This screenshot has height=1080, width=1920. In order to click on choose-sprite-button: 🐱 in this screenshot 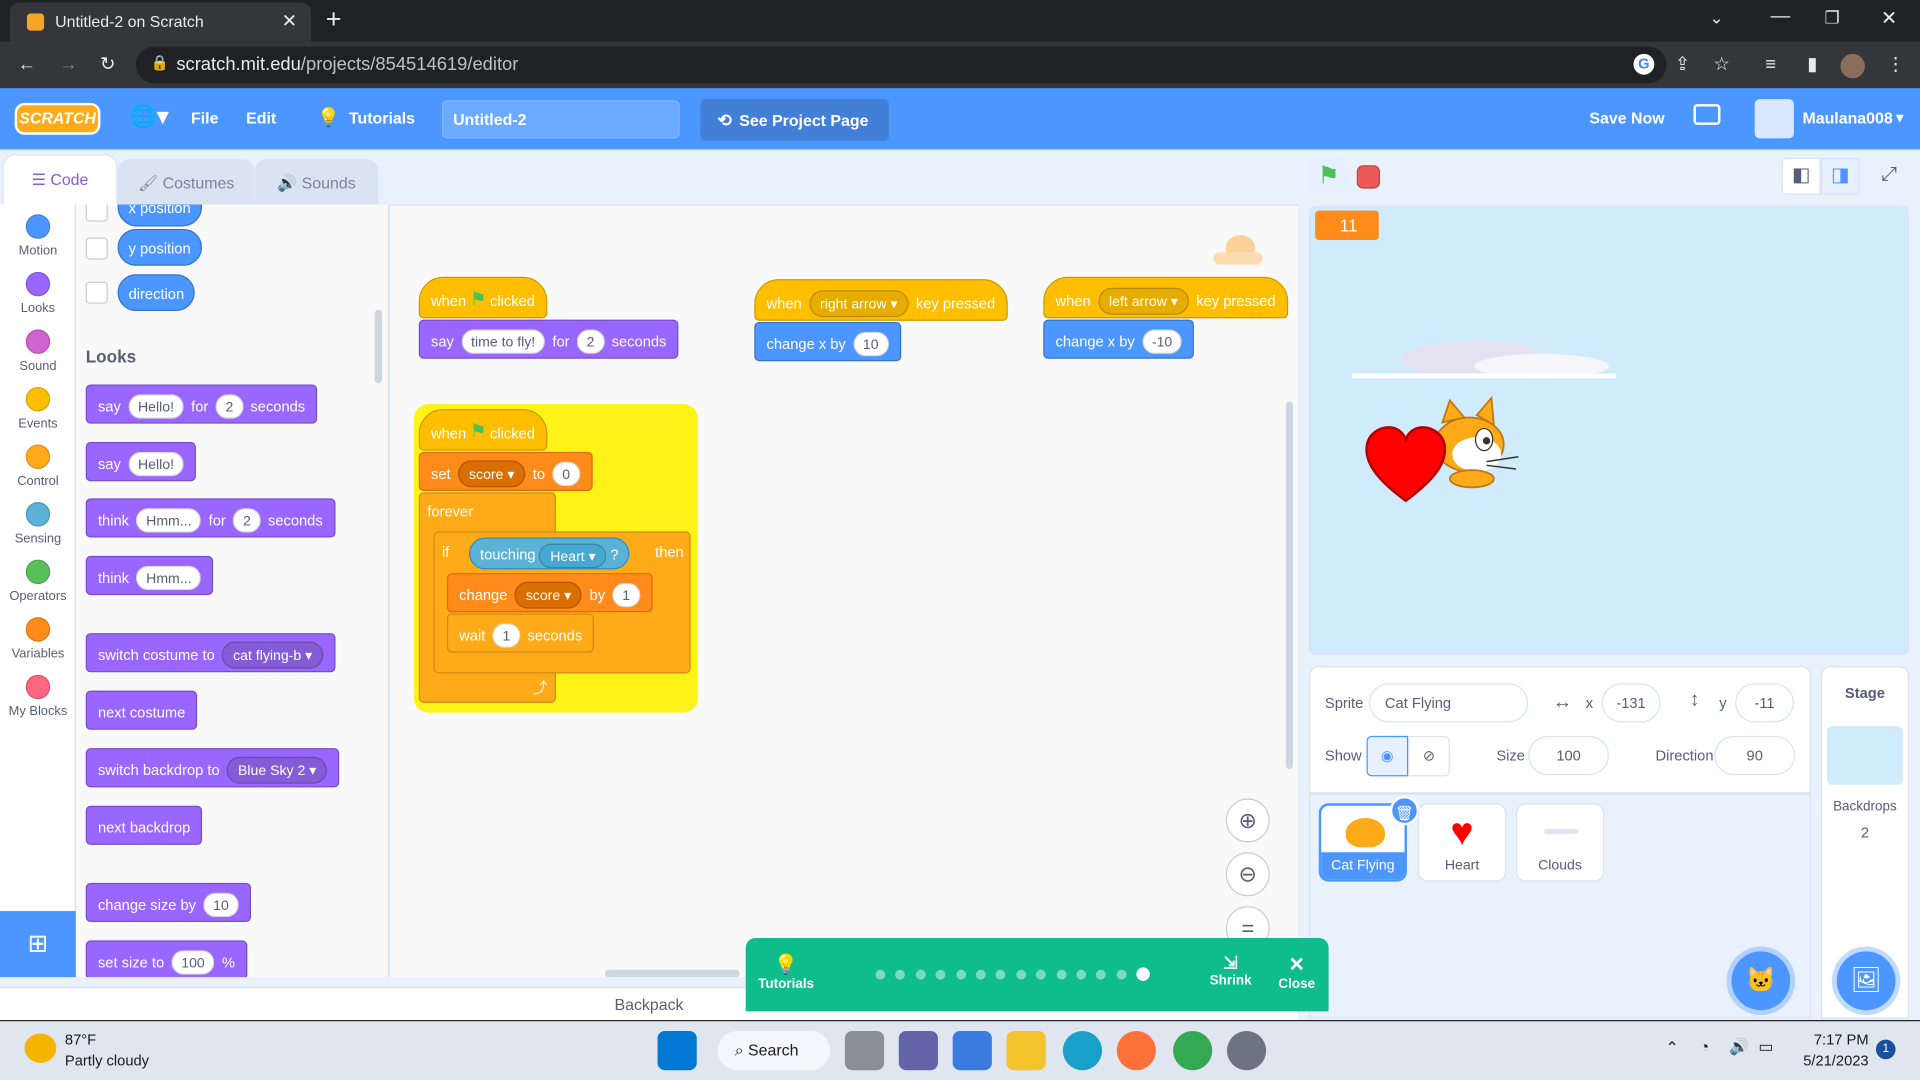, I will do `click(1761, 981)`.